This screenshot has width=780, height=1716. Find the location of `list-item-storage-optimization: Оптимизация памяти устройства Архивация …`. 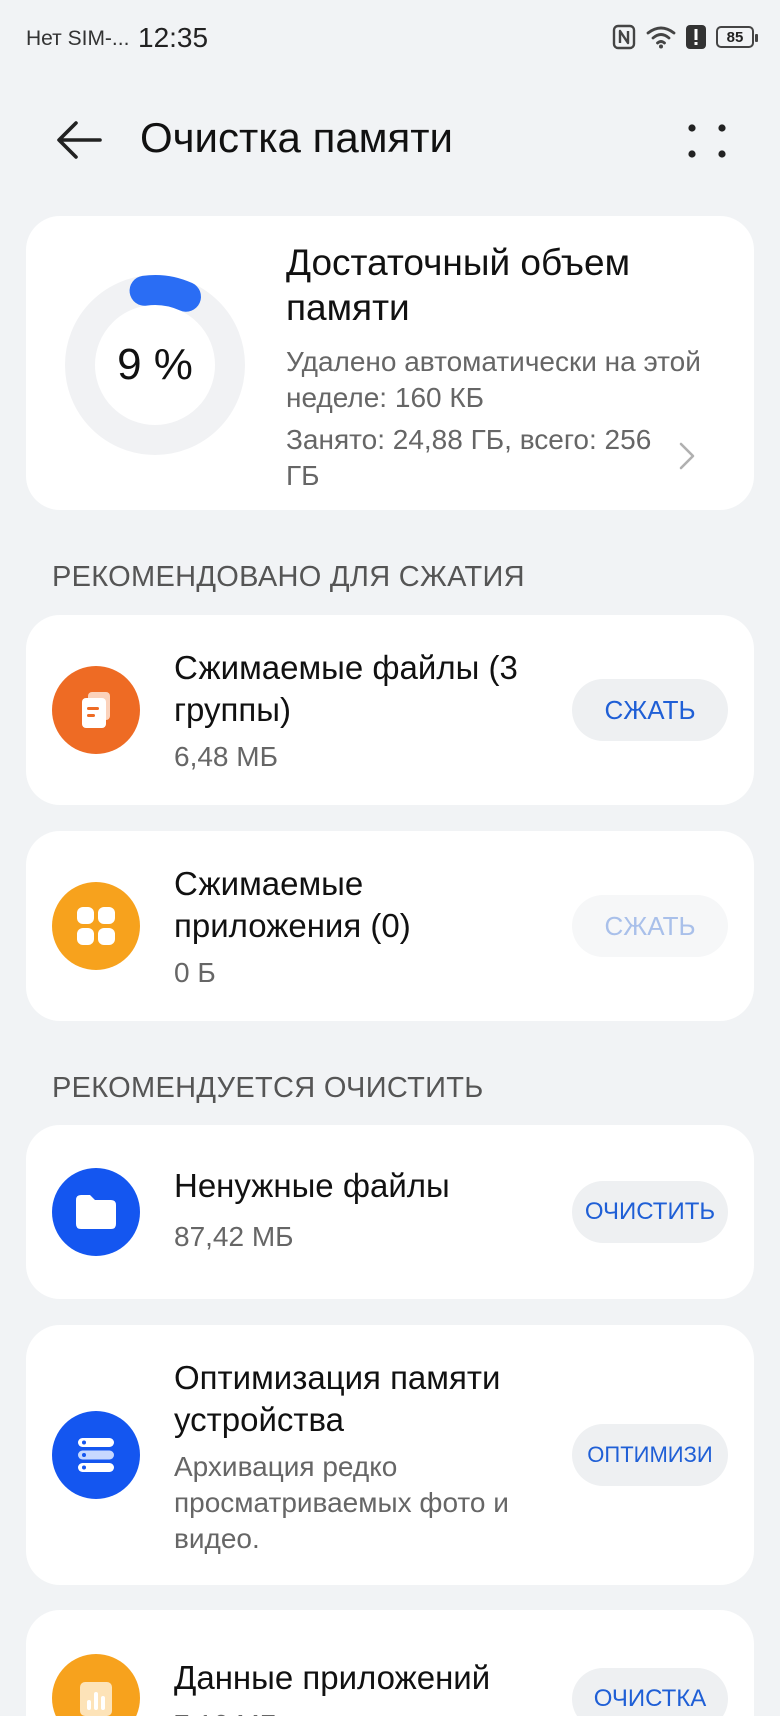

list-item-storage-optimization: Оптимизация памяти устройства Архивация … is located at coordinates (390, 1455).